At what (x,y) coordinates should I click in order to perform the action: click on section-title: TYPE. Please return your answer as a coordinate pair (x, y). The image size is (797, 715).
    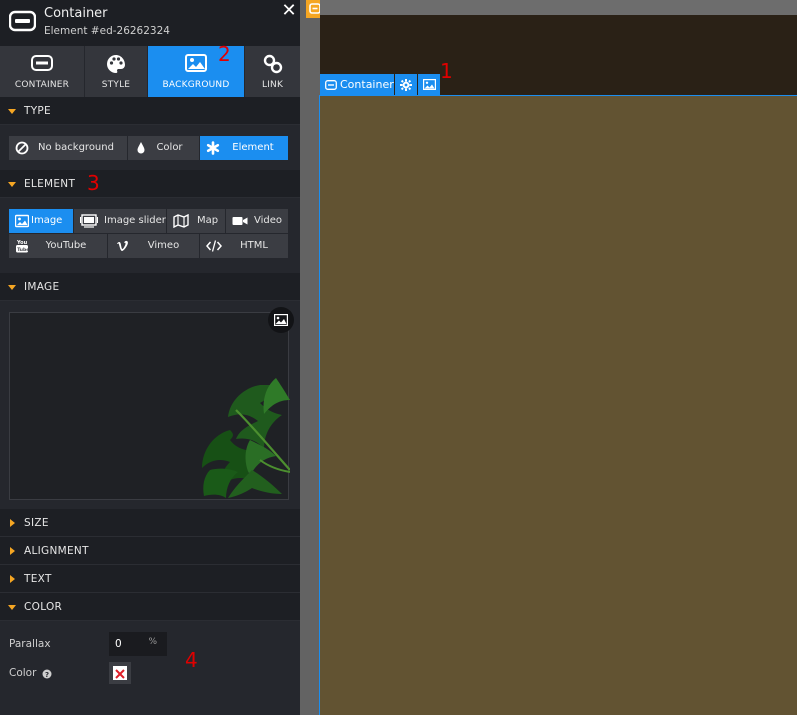
    Looking at the image, I should click on (37, 111).